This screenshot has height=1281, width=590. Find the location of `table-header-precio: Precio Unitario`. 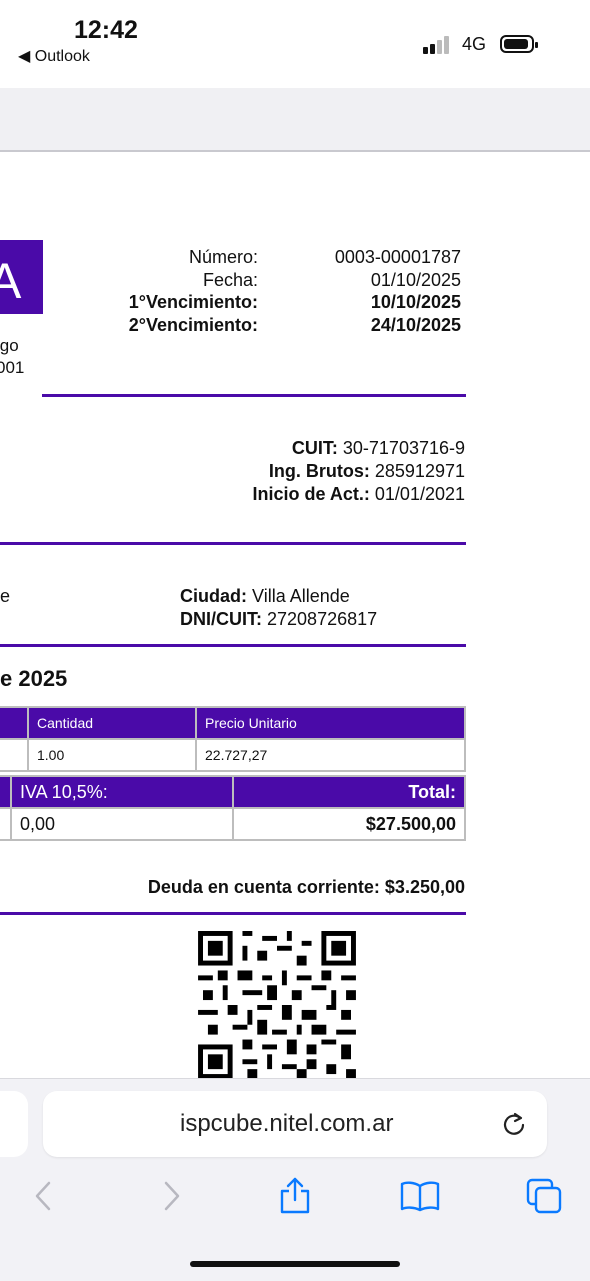

table-header-precio: Precio Unitario is located at coordinates (330, 723).